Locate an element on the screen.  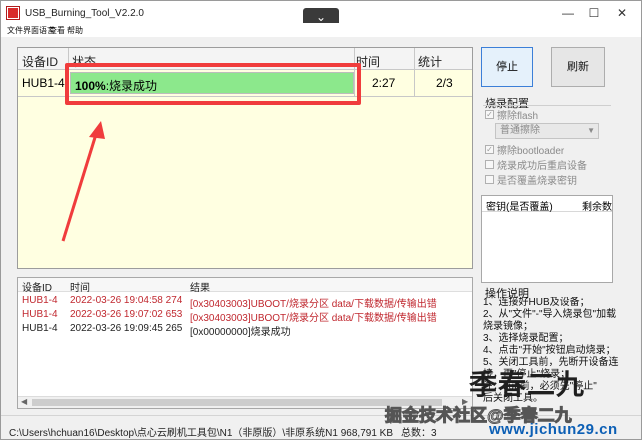
elapsed-time: 2:27 is located at coordinates (384, 83).